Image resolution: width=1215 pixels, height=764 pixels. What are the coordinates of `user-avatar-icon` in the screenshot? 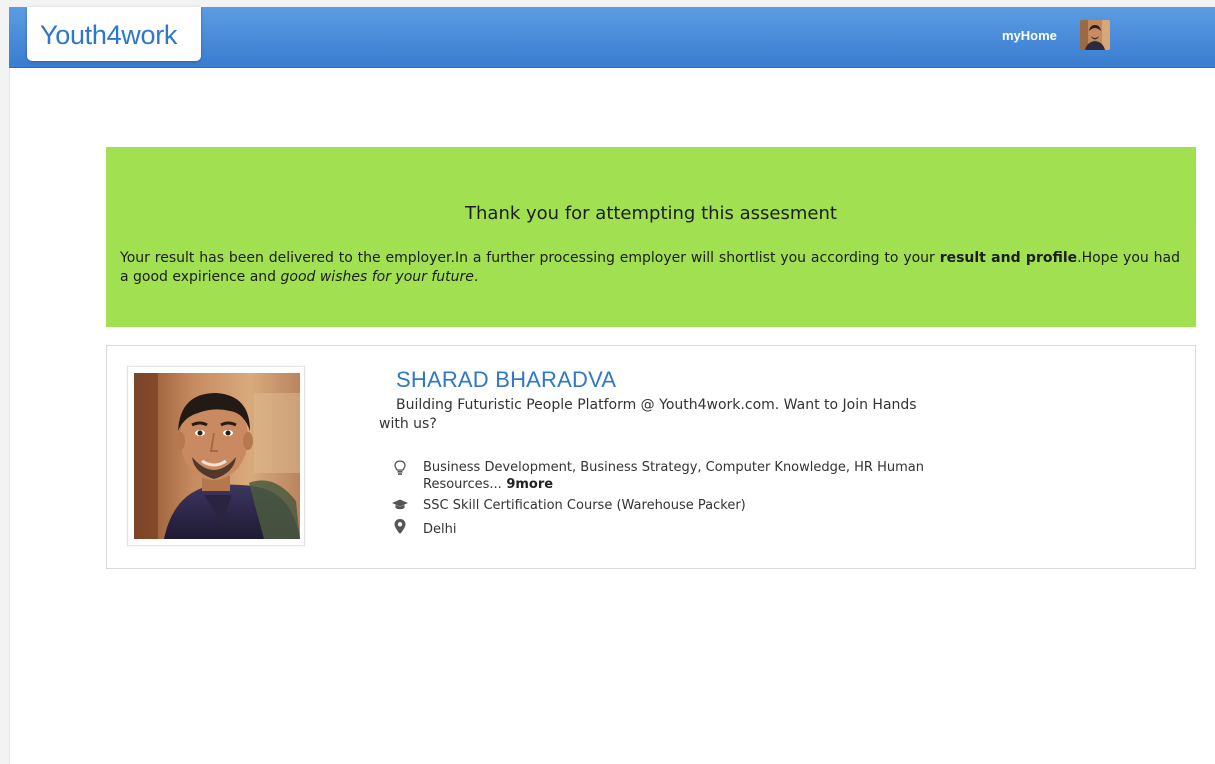 It's located at (1095, 35).